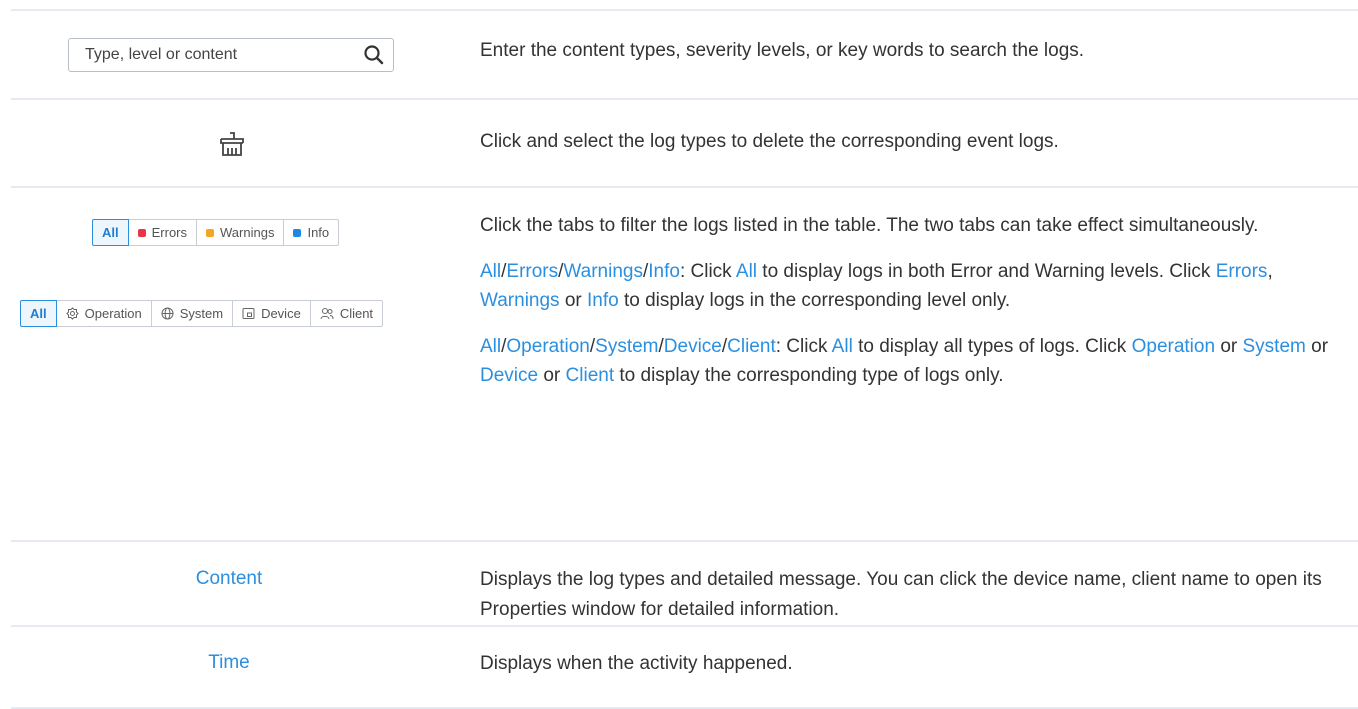 Image resolution: width=1358 pixels, height=709 pixels. What do you see at coordinates (167, 313) in the screenshot?
I see `system-icon` at bounding box center [167, 313].